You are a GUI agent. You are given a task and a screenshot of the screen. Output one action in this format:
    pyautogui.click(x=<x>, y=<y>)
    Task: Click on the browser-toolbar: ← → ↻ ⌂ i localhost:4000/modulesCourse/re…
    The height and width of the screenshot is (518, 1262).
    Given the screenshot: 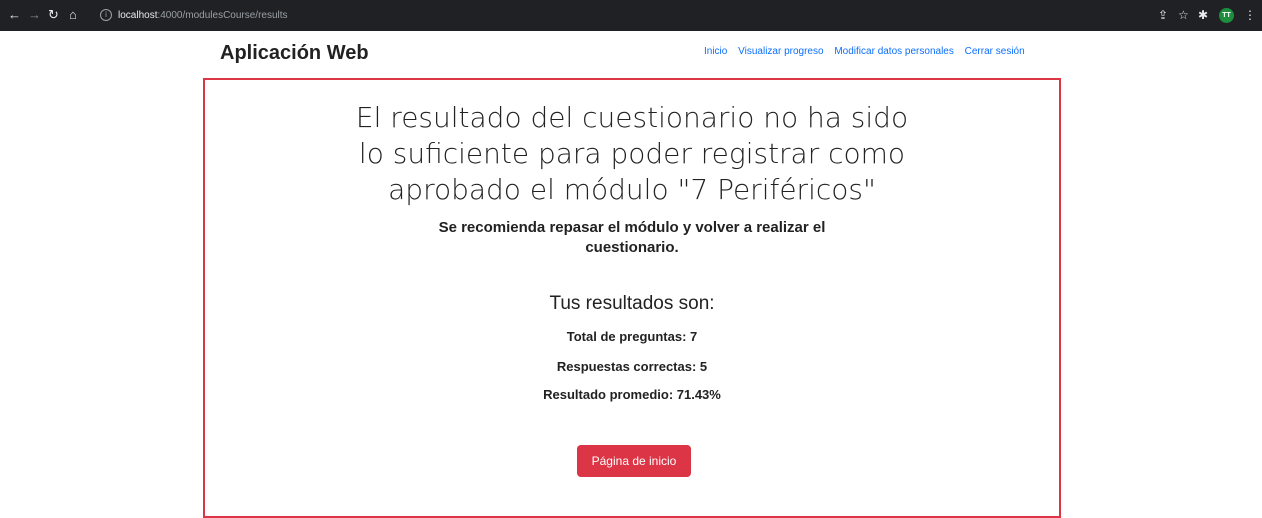 What is the action you would take?
    pyautogui.click(x=631, y=15)
    